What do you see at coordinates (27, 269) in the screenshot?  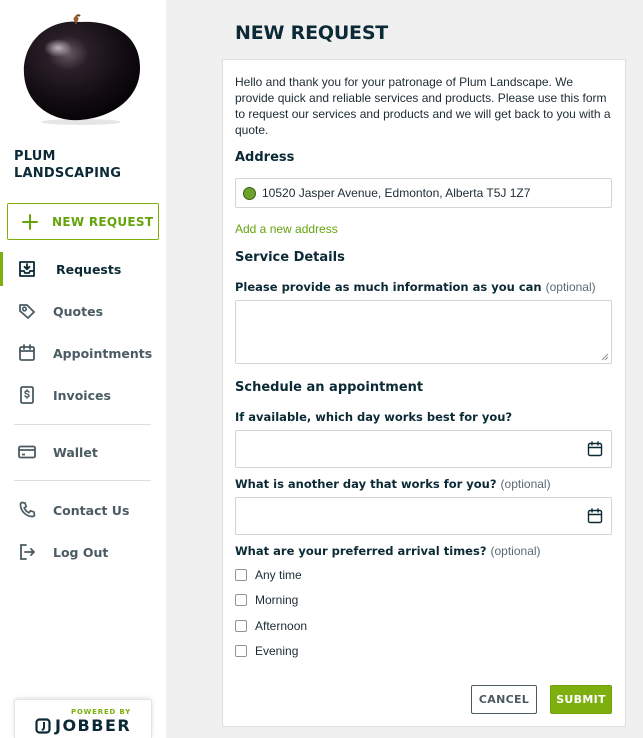 I see `inbox-download-icon` at bounding box center [27, 269].